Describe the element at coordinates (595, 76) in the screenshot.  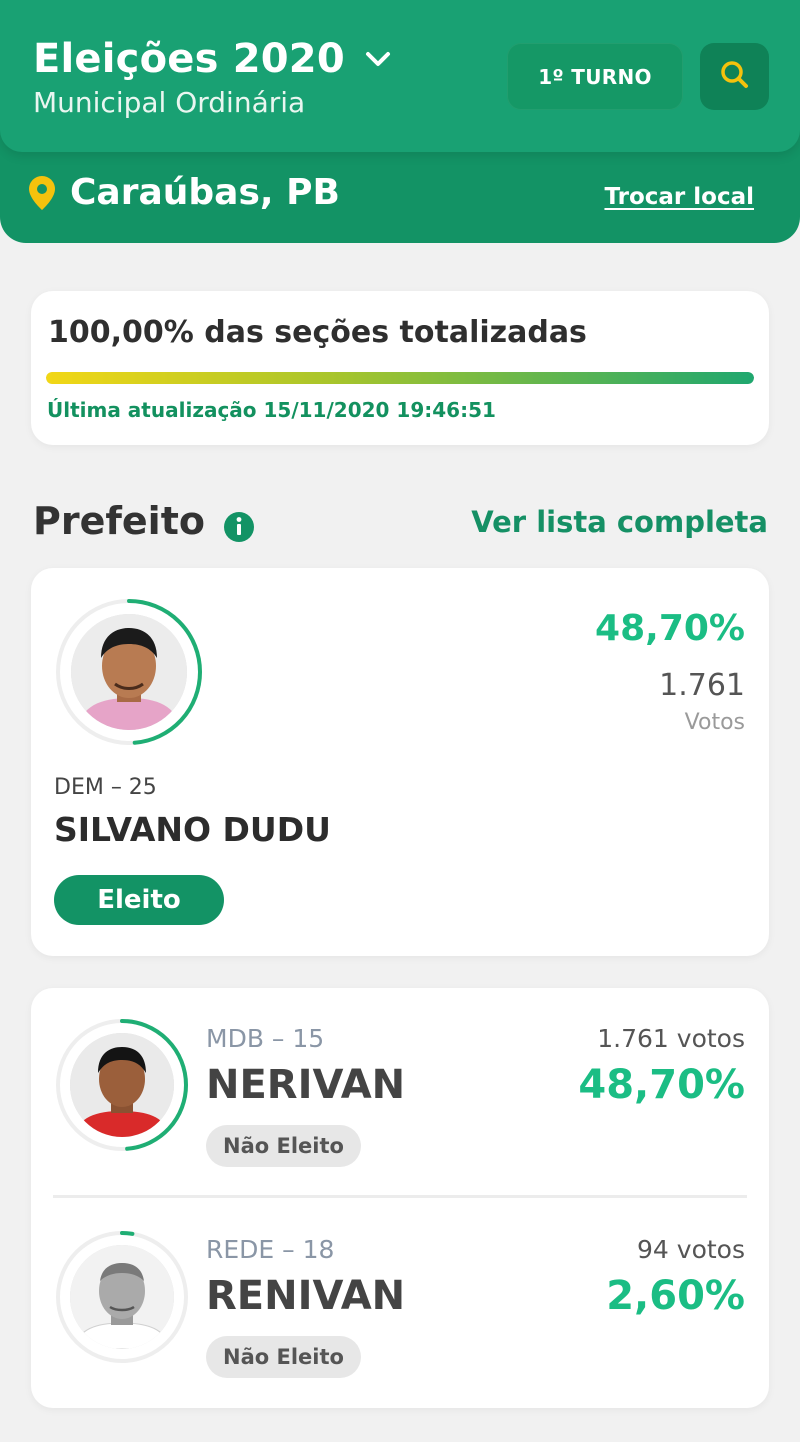
I see `turno-button: 1º TURNO` at that location.